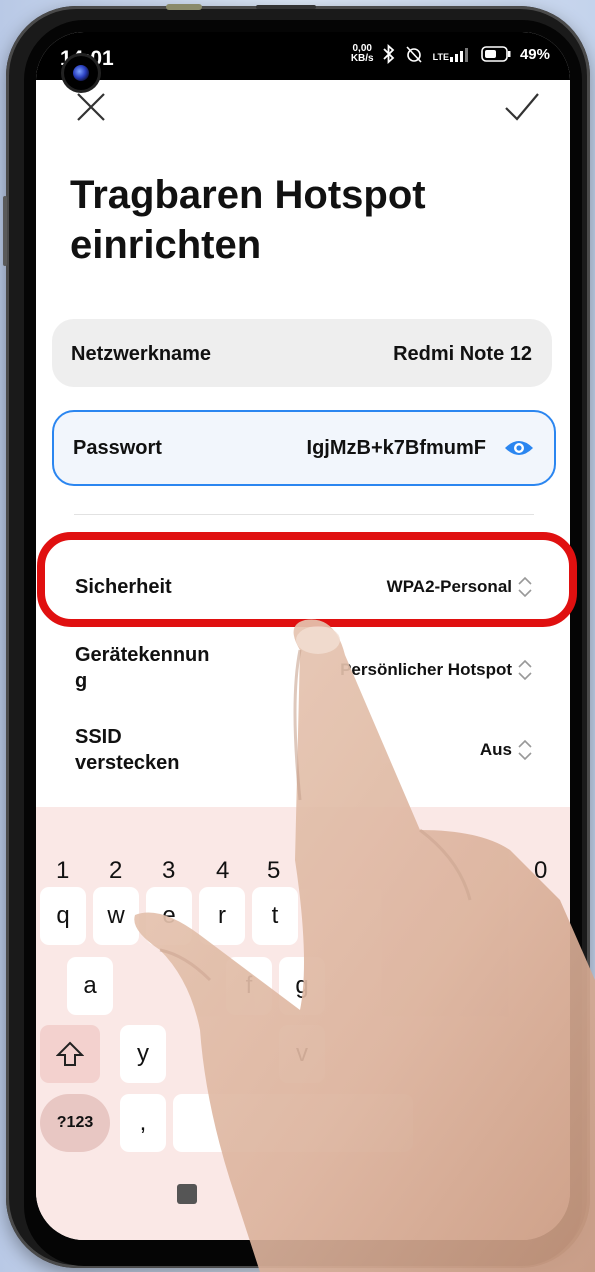 This screenshot has width=595, height=1272. What do you see at coordinates (143, 1054) in the screenshot?
I see `key-y: y` at bounding box center [143, 1054].